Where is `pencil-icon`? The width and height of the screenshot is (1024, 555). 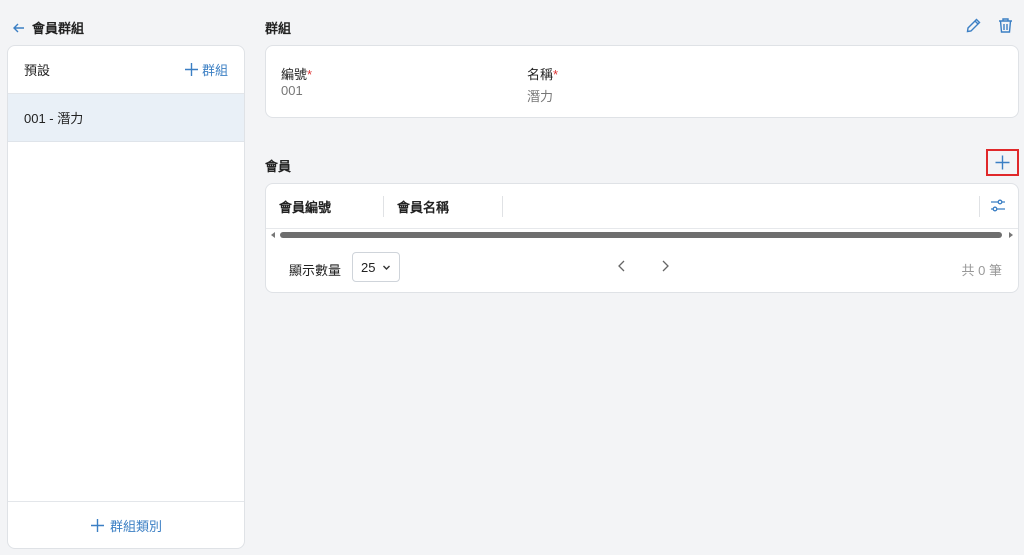 pencil-icon is located at coordinates (973, 25).